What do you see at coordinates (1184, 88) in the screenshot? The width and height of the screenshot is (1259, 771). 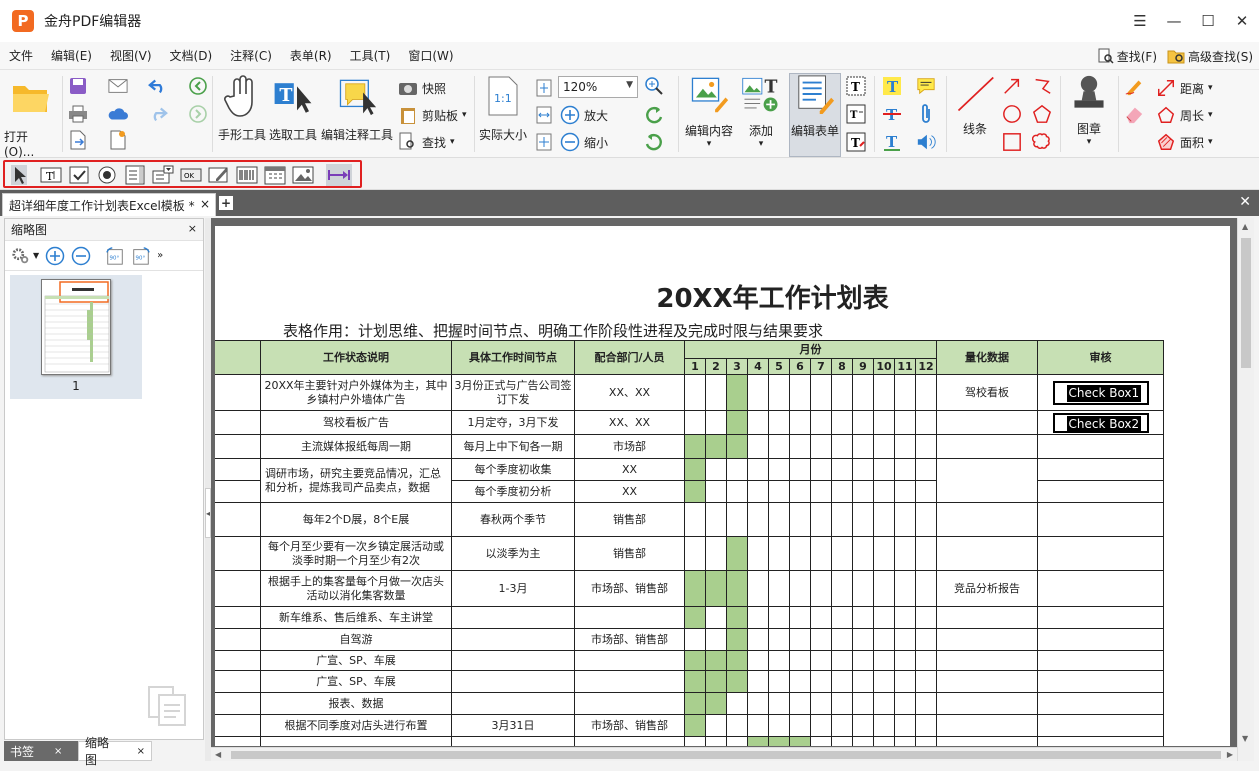 I see `distance-button: 距离 ▾` at bounding box center [1184, 88].